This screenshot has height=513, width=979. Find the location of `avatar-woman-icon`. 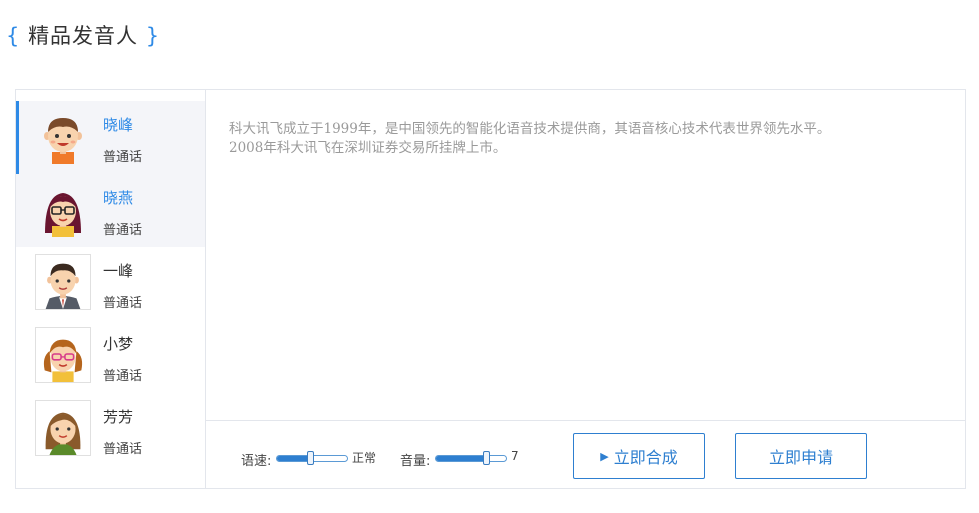

avatar-woman-icon is located at coordinates (63, 428).